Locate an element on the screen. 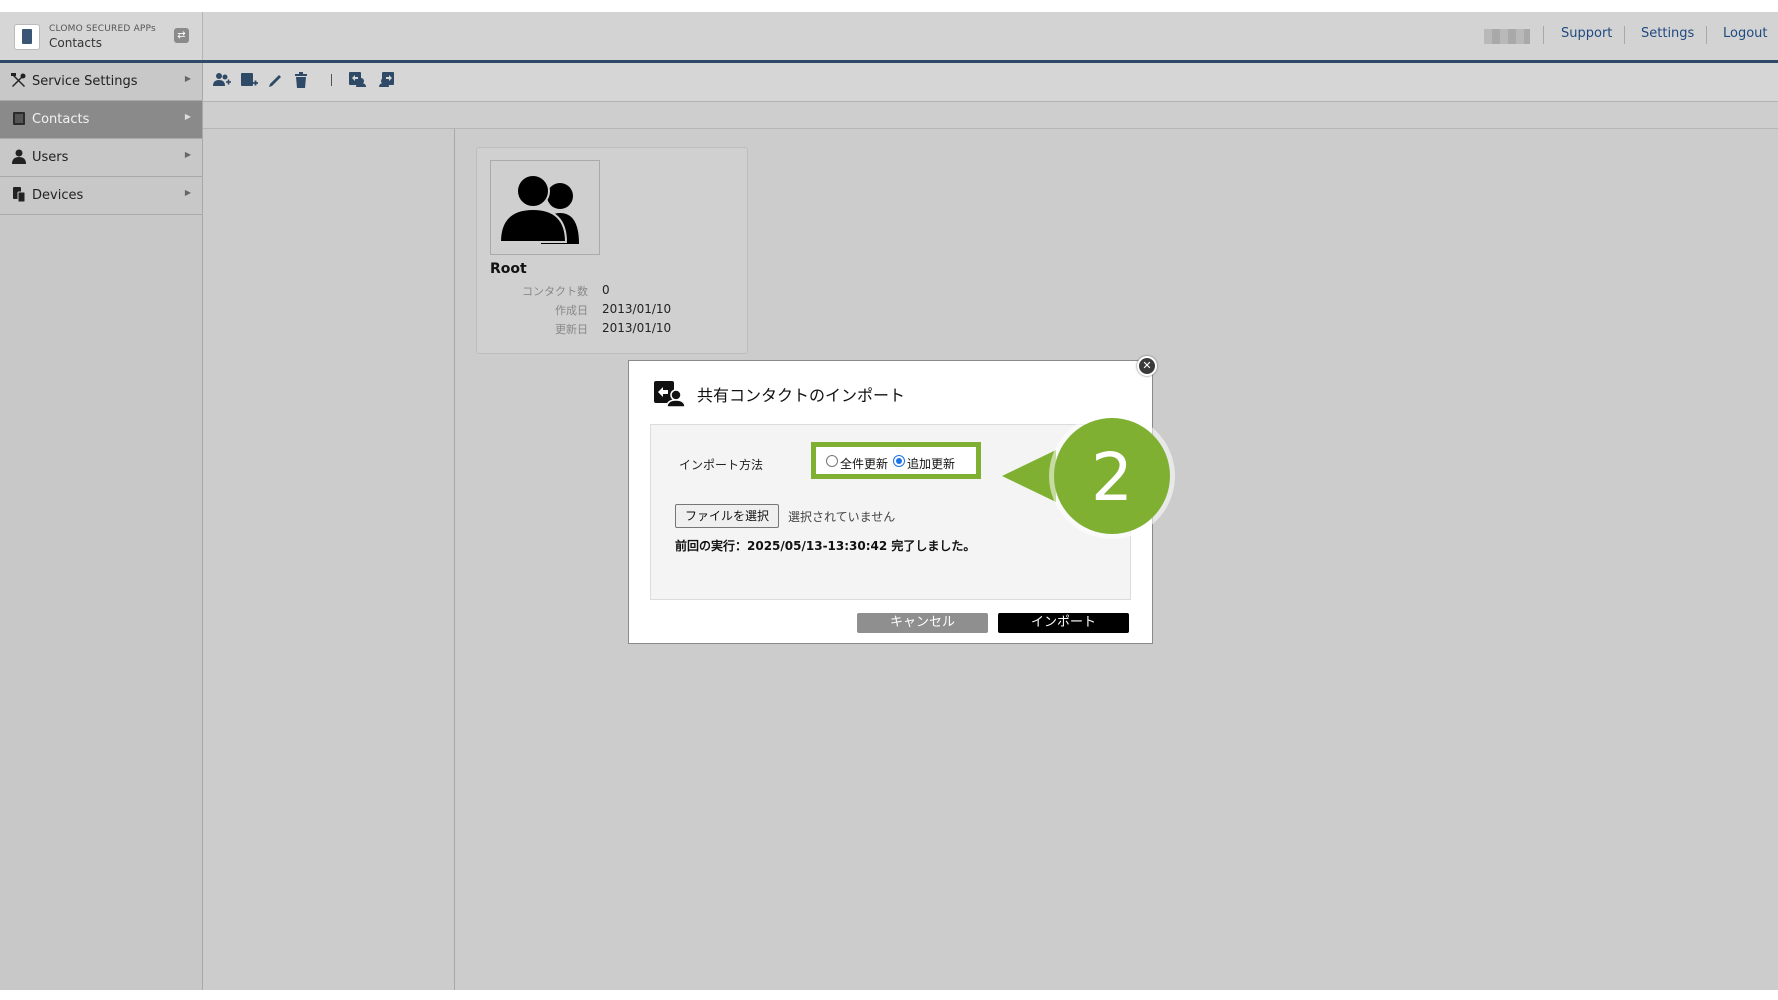 The width and height of the screenshot is (1778, 1000). tools-icon is located at coordinates (18, 81).